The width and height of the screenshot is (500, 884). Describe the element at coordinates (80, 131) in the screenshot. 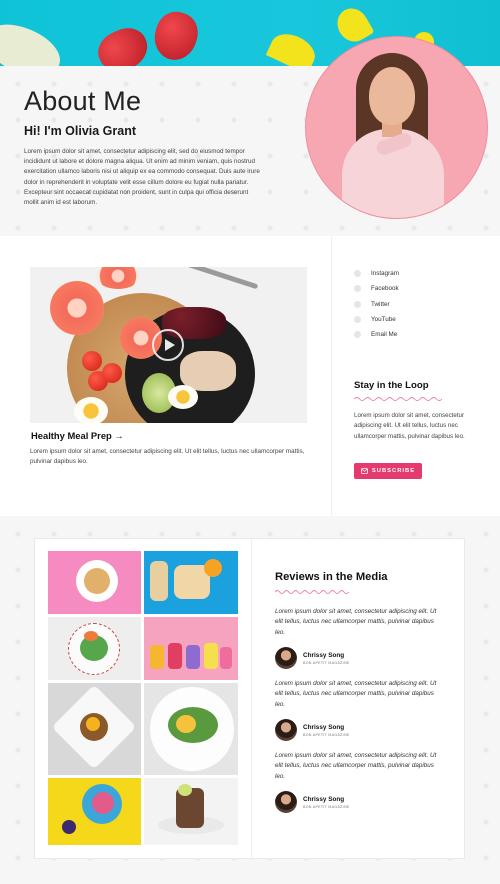

I see `about-greeting: Hi! I'm Olivia Grant` at that location.